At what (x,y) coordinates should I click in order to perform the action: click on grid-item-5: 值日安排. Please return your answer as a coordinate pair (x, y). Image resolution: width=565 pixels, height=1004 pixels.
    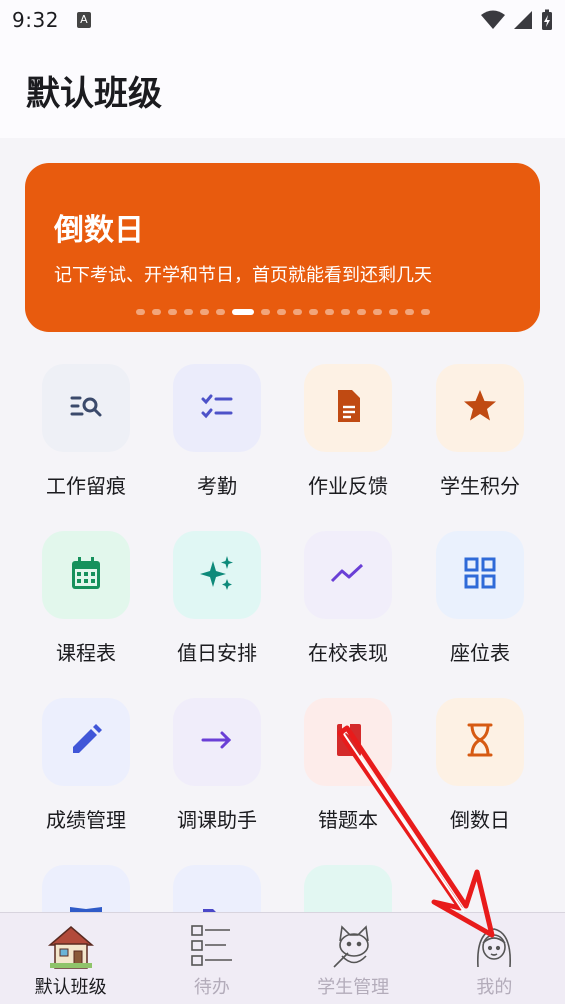
    Looking at the image, I should click on (217, 606).